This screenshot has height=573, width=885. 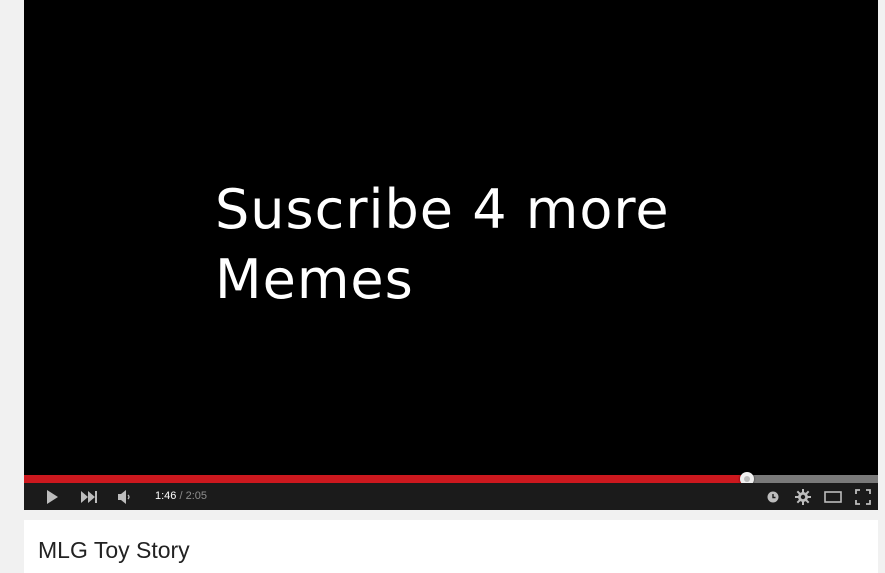 I want to click on watch-later-icon, so click(x=773, y=496).